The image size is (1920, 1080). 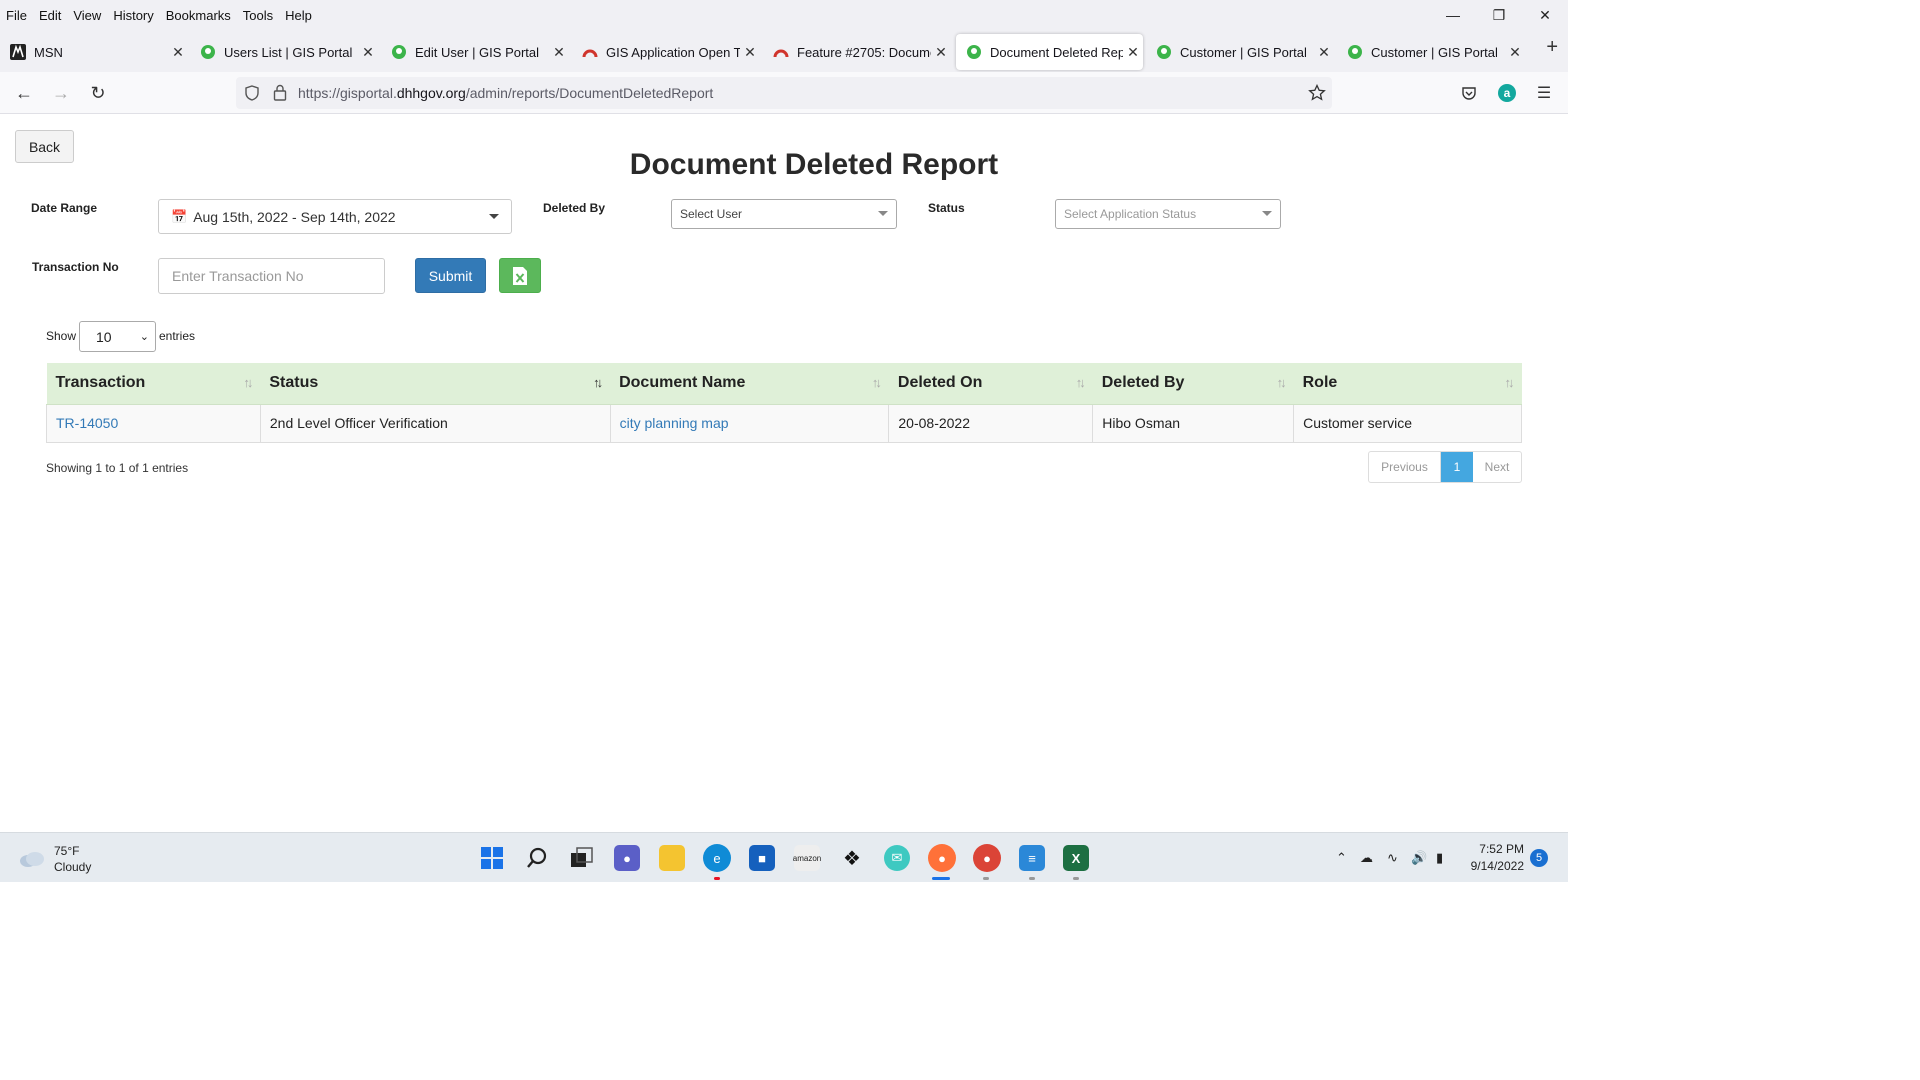 I want to click on export-excel-button, so click(x=520, y=275).